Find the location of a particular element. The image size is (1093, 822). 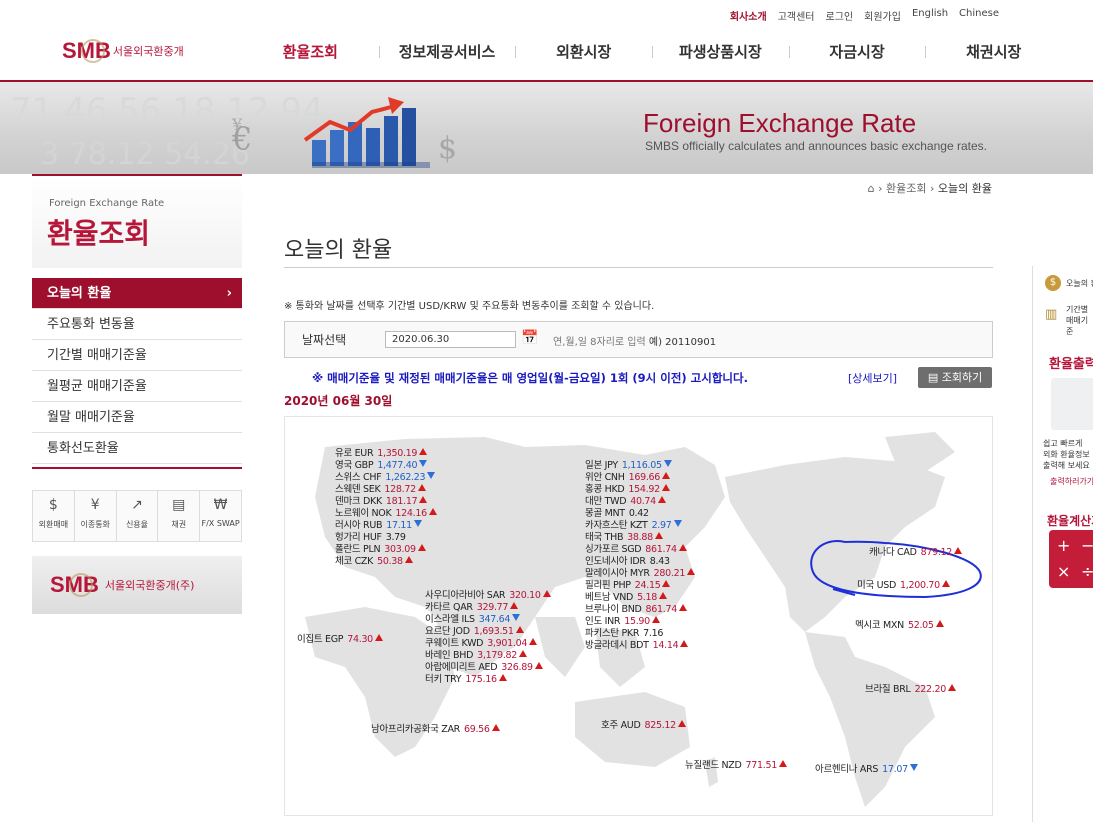

right-item-today: 오늘의 환율 is located at coordinates (1079, 283).